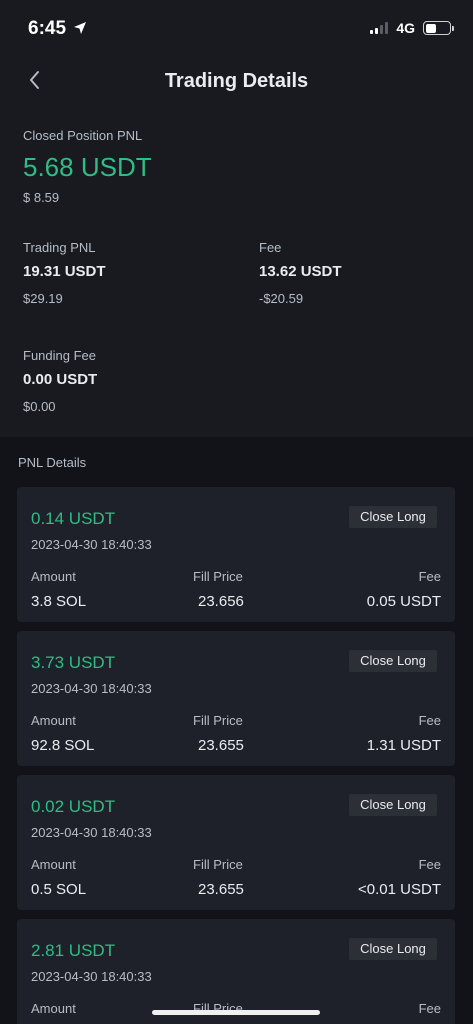 This screenshot has height=1024, width=473. I want to click on closed-pnl-value: 5.68 USDT, so click(87, 167).